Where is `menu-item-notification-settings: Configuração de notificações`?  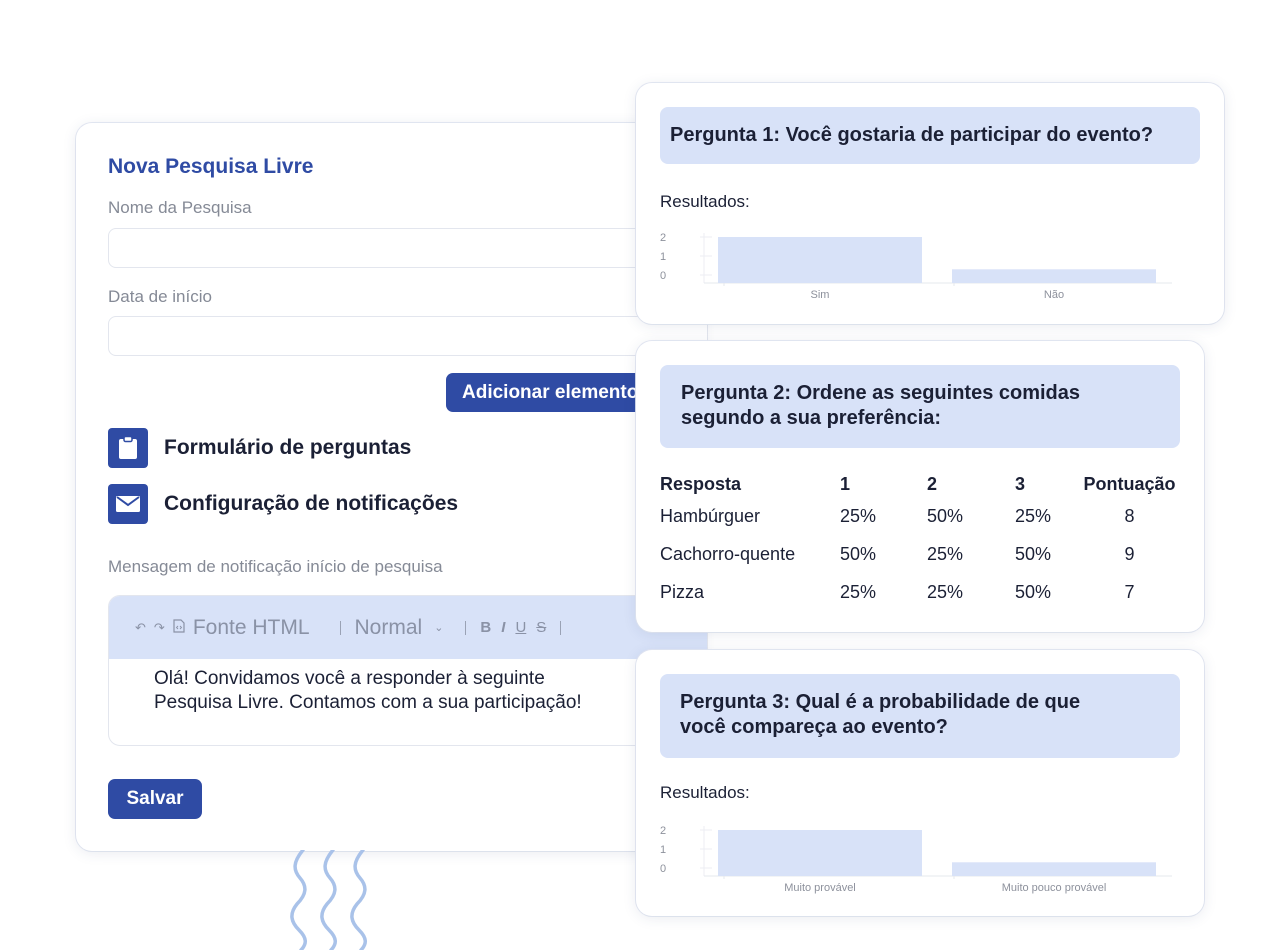 menu-item-notification-settings: Configuração de notificações is located at coordinates (283, 504).